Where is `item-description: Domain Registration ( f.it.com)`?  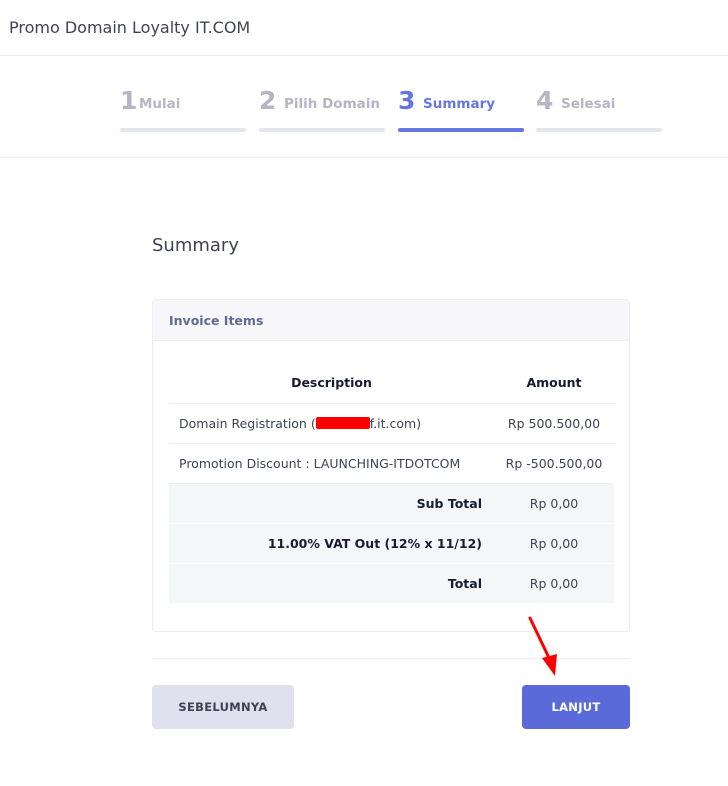 item-description: Domain Registration ( f.it.com) is located at coordinates (331, 423).